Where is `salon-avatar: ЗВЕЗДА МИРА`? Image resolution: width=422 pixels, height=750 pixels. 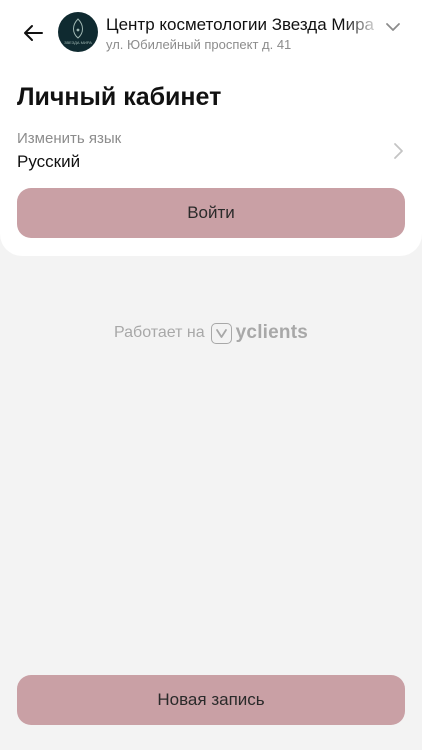
salon-avatar: ЗВЕЗДА МИРА is located at coordinates (78, 32).